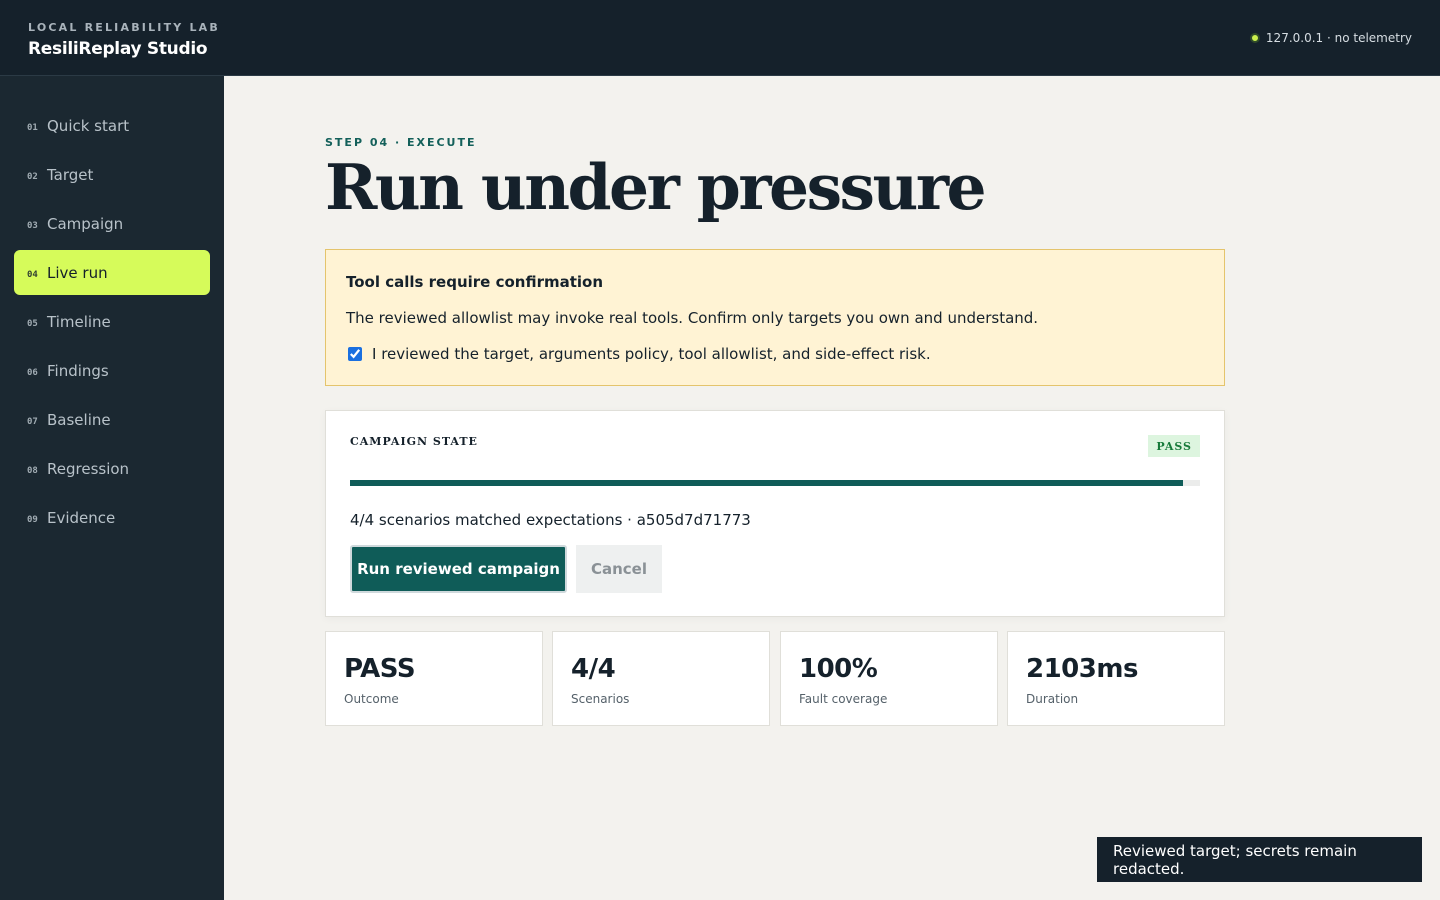  What do you see at coordinates (656, 187) in the screenshot?
I see `page-title: Run under pressure` at bounding box center [656, 187].